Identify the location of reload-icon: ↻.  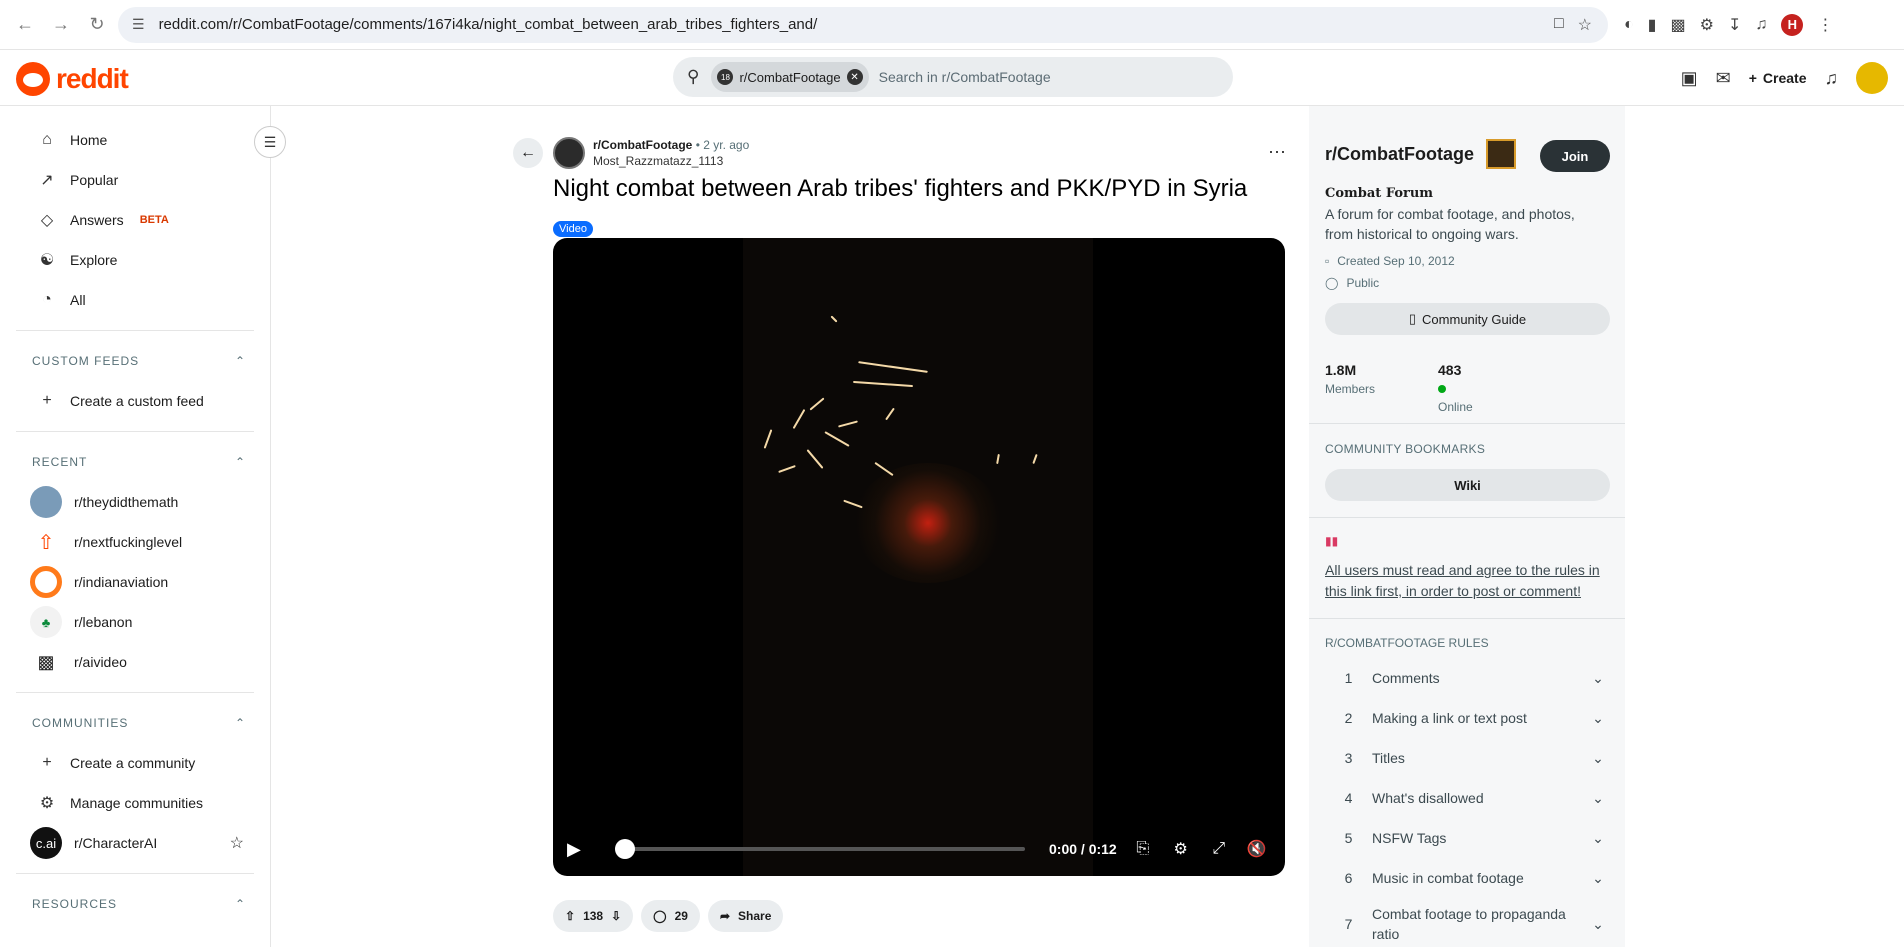
(97, 25).